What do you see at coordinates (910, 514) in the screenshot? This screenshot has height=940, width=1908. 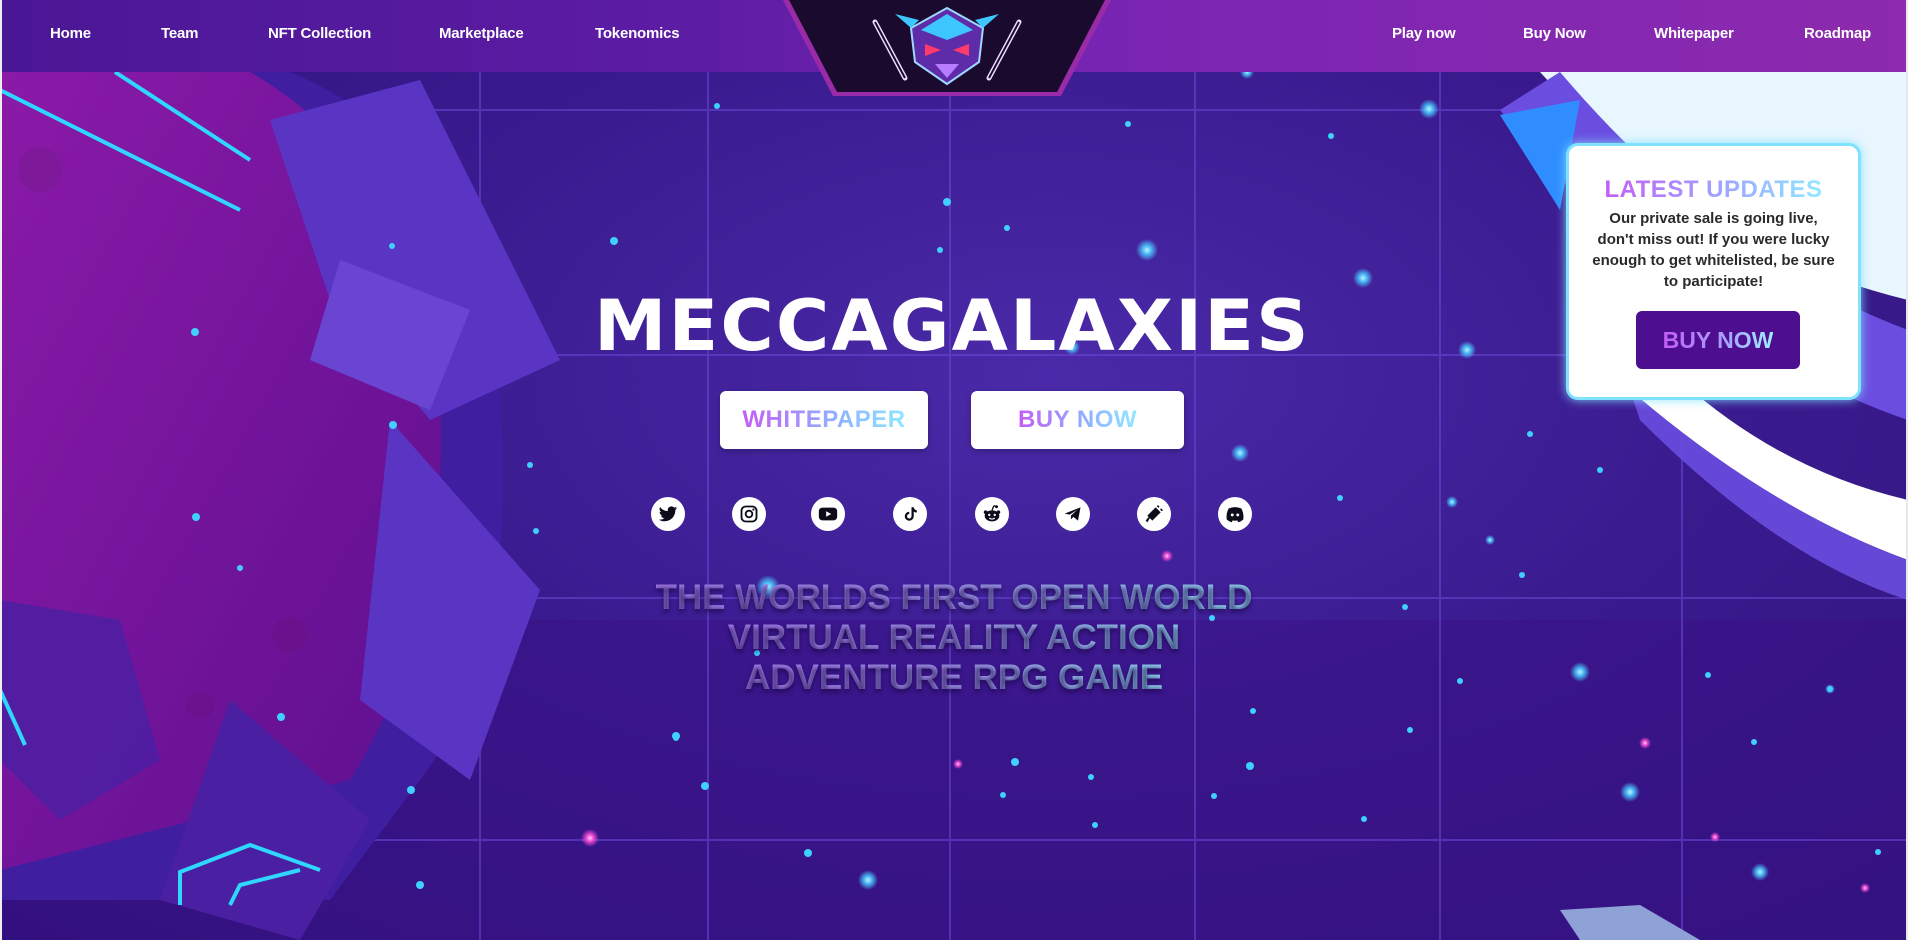 I see `tiktok-icon` at bounding box center [910, 514].